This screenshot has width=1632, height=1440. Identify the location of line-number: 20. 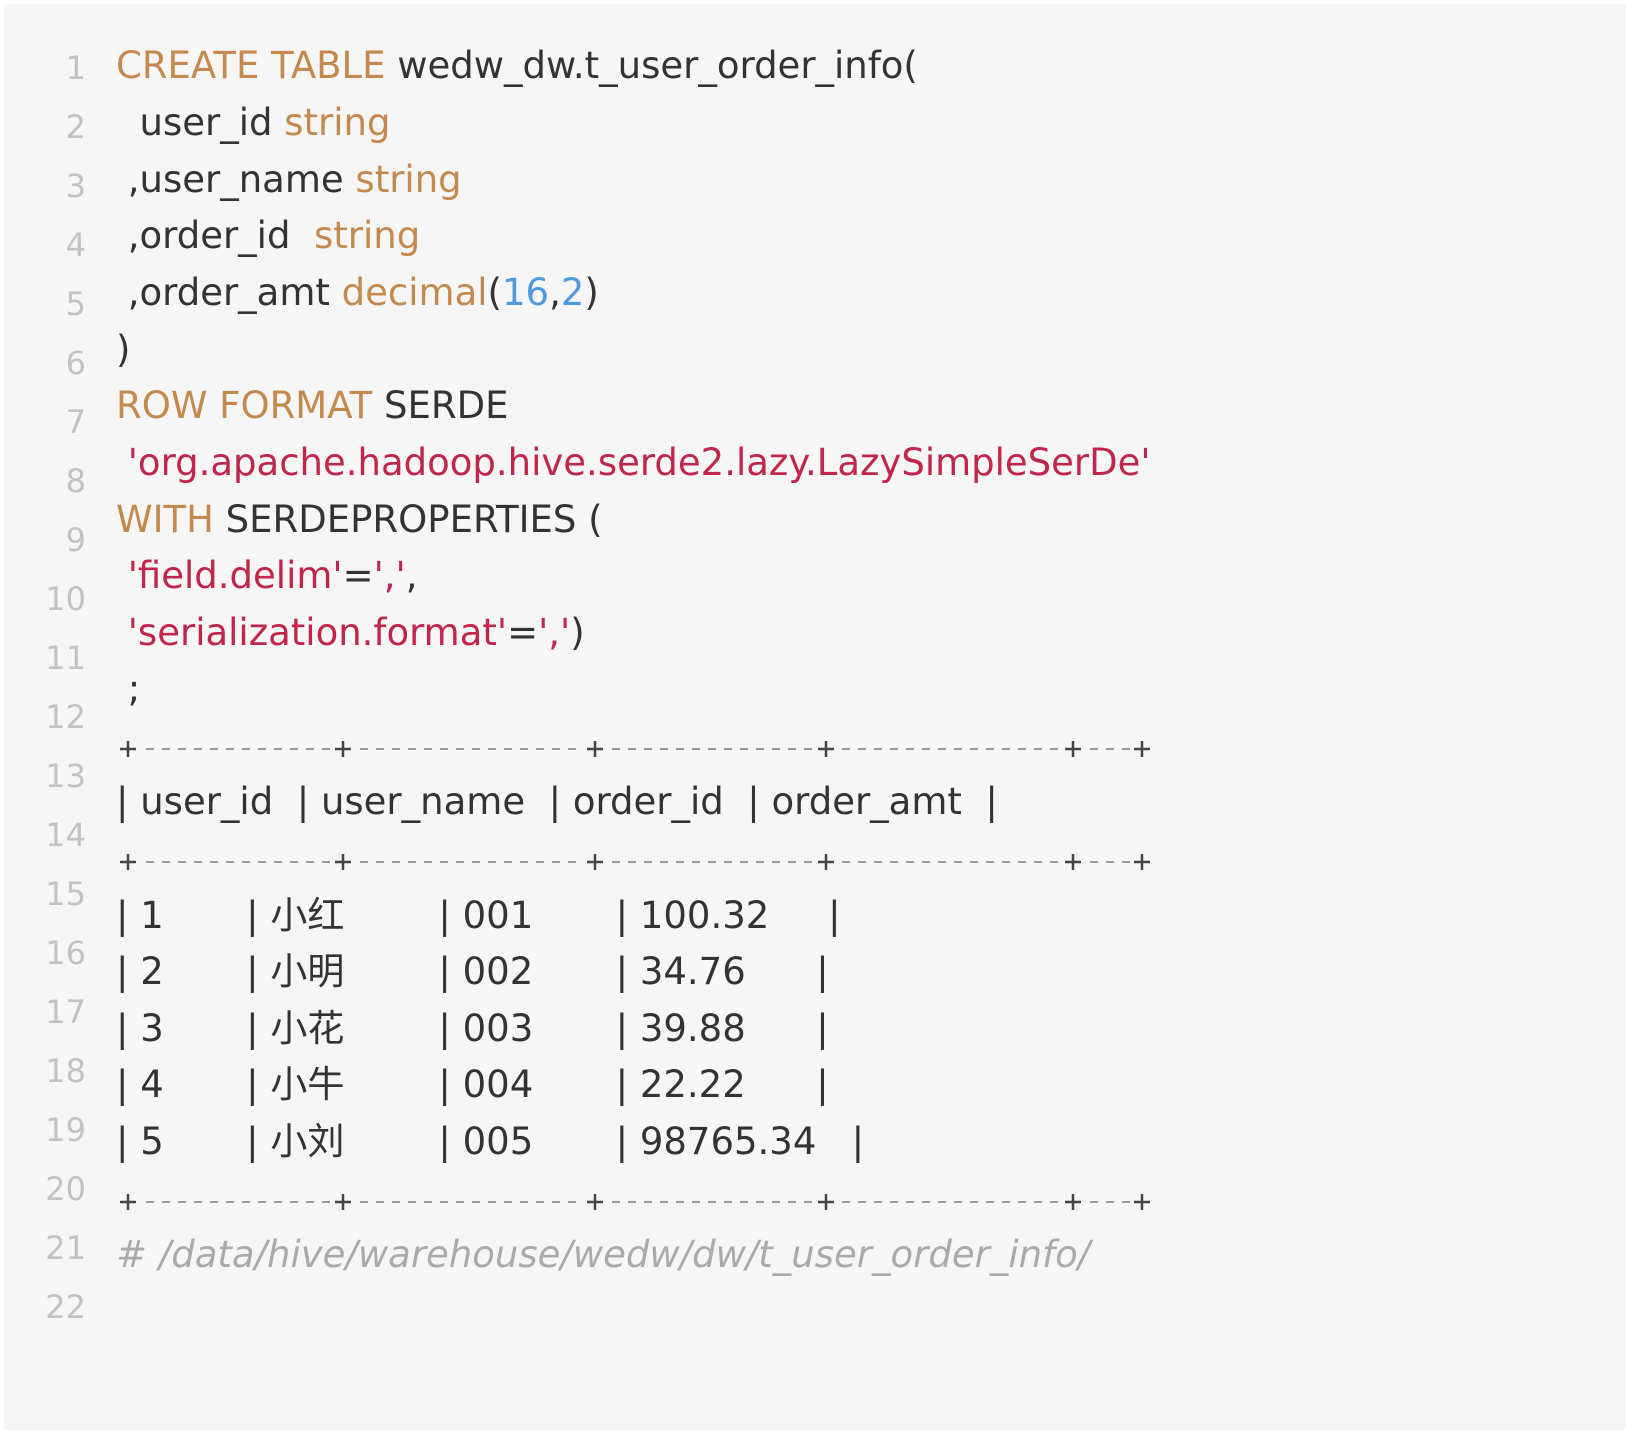
(65, 1189).